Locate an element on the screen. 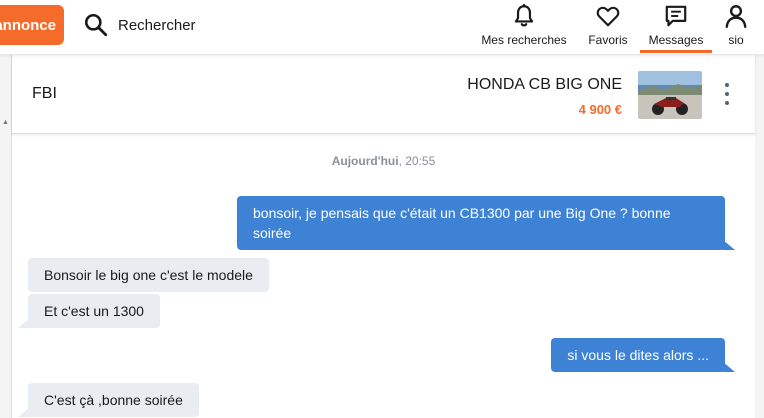 The height and width of the screenshot is (418, 764). message-icon is located at coordinates (676, 16).